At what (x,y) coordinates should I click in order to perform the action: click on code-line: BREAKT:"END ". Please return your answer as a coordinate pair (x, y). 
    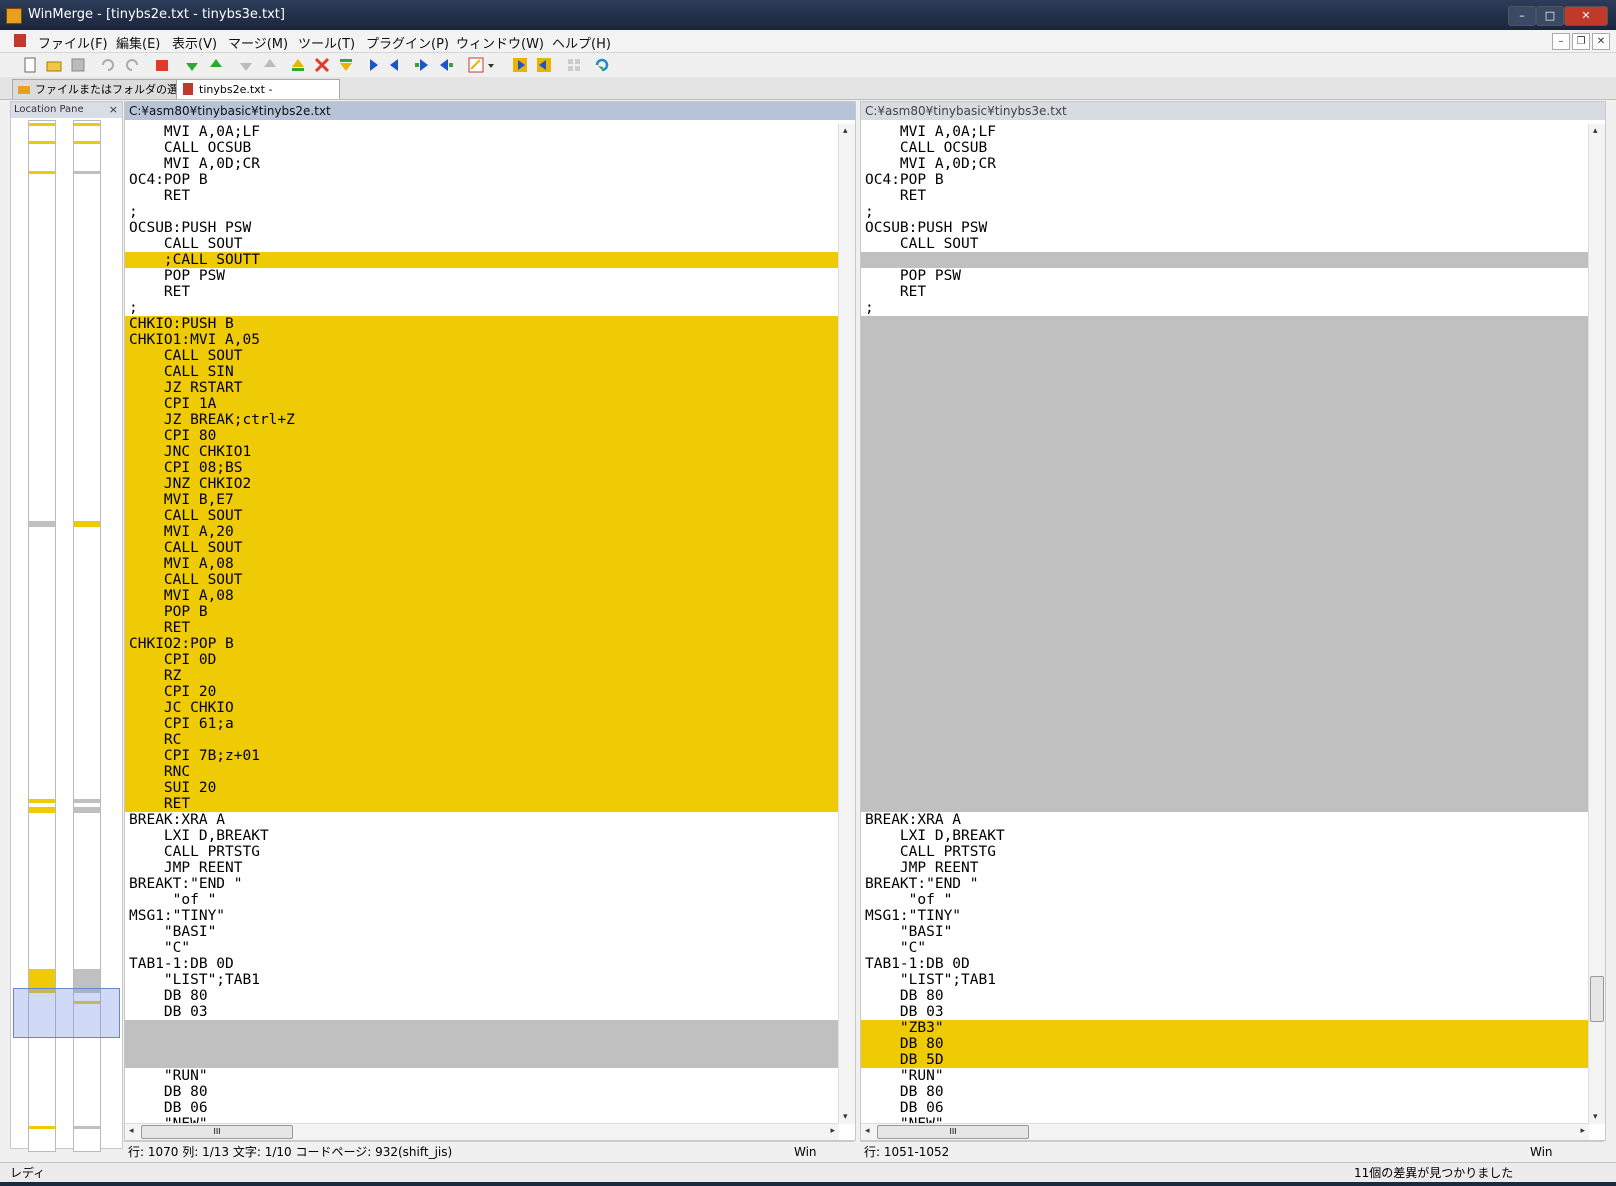
    Looking at the image, I should click on (482, 884).